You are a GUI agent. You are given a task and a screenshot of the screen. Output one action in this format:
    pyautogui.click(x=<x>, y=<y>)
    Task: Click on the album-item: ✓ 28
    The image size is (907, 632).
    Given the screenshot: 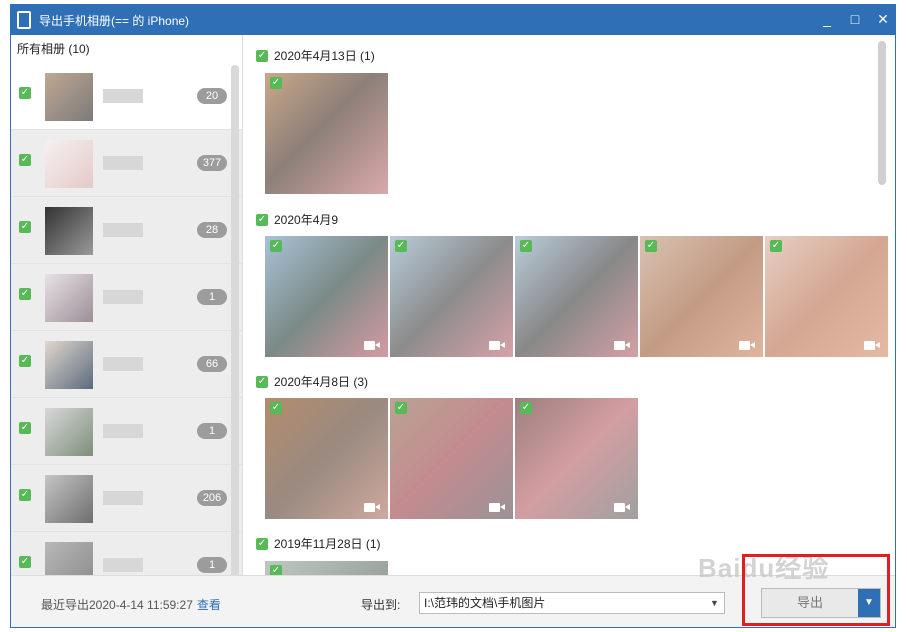 What is the action you would take?
    pyautogui.click(x=126, y=230)
    